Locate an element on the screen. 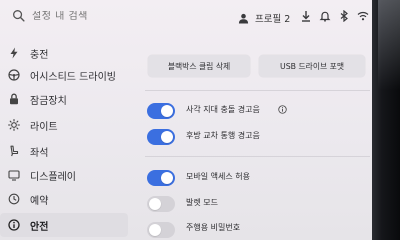 The width and height of the screenshot is (400, 240). sidebar-item-label: 안전 is located at coordinates (39, 227).